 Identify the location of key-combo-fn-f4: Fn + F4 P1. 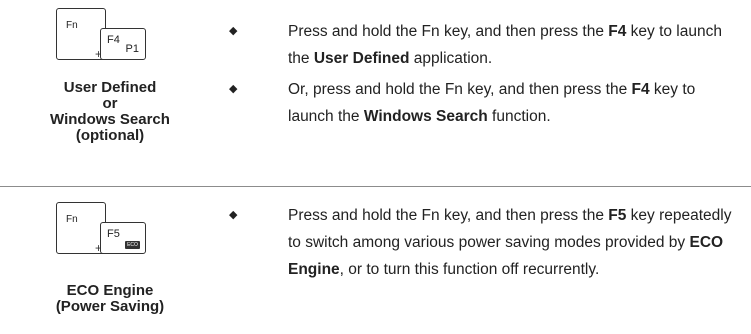
(102, 35).